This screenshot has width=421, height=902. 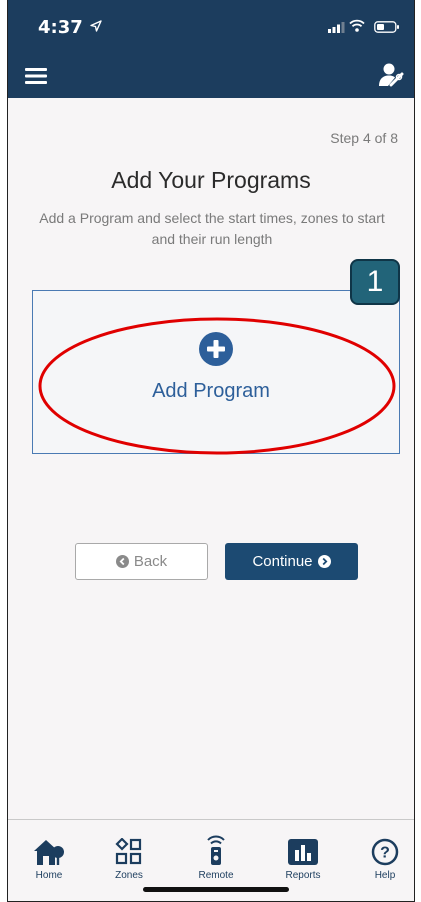 I want to click on chevron-left-circle-icon, so click(x=122, y=561).